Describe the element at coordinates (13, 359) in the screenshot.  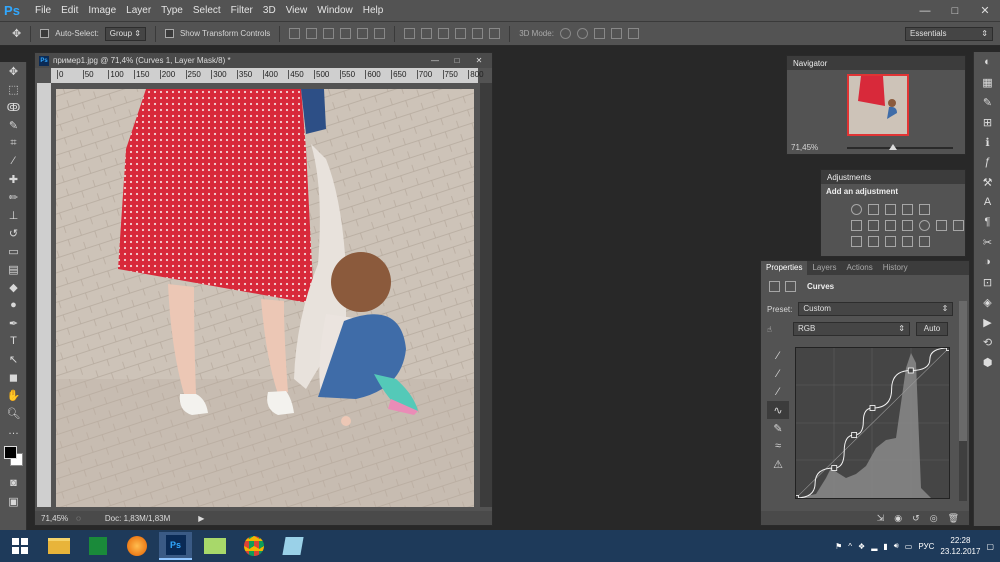
I see `path-select-tool-icon: ↖` at that location.